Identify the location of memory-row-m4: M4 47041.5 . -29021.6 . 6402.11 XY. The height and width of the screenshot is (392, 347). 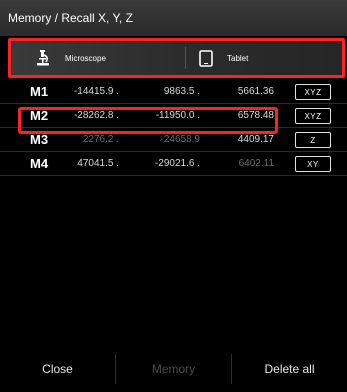
(173, 164).